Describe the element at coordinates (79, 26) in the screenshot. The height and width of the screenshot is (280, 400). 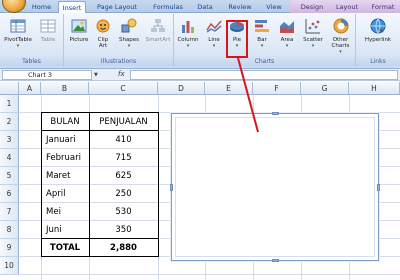
I see `picture-icon` at that location.